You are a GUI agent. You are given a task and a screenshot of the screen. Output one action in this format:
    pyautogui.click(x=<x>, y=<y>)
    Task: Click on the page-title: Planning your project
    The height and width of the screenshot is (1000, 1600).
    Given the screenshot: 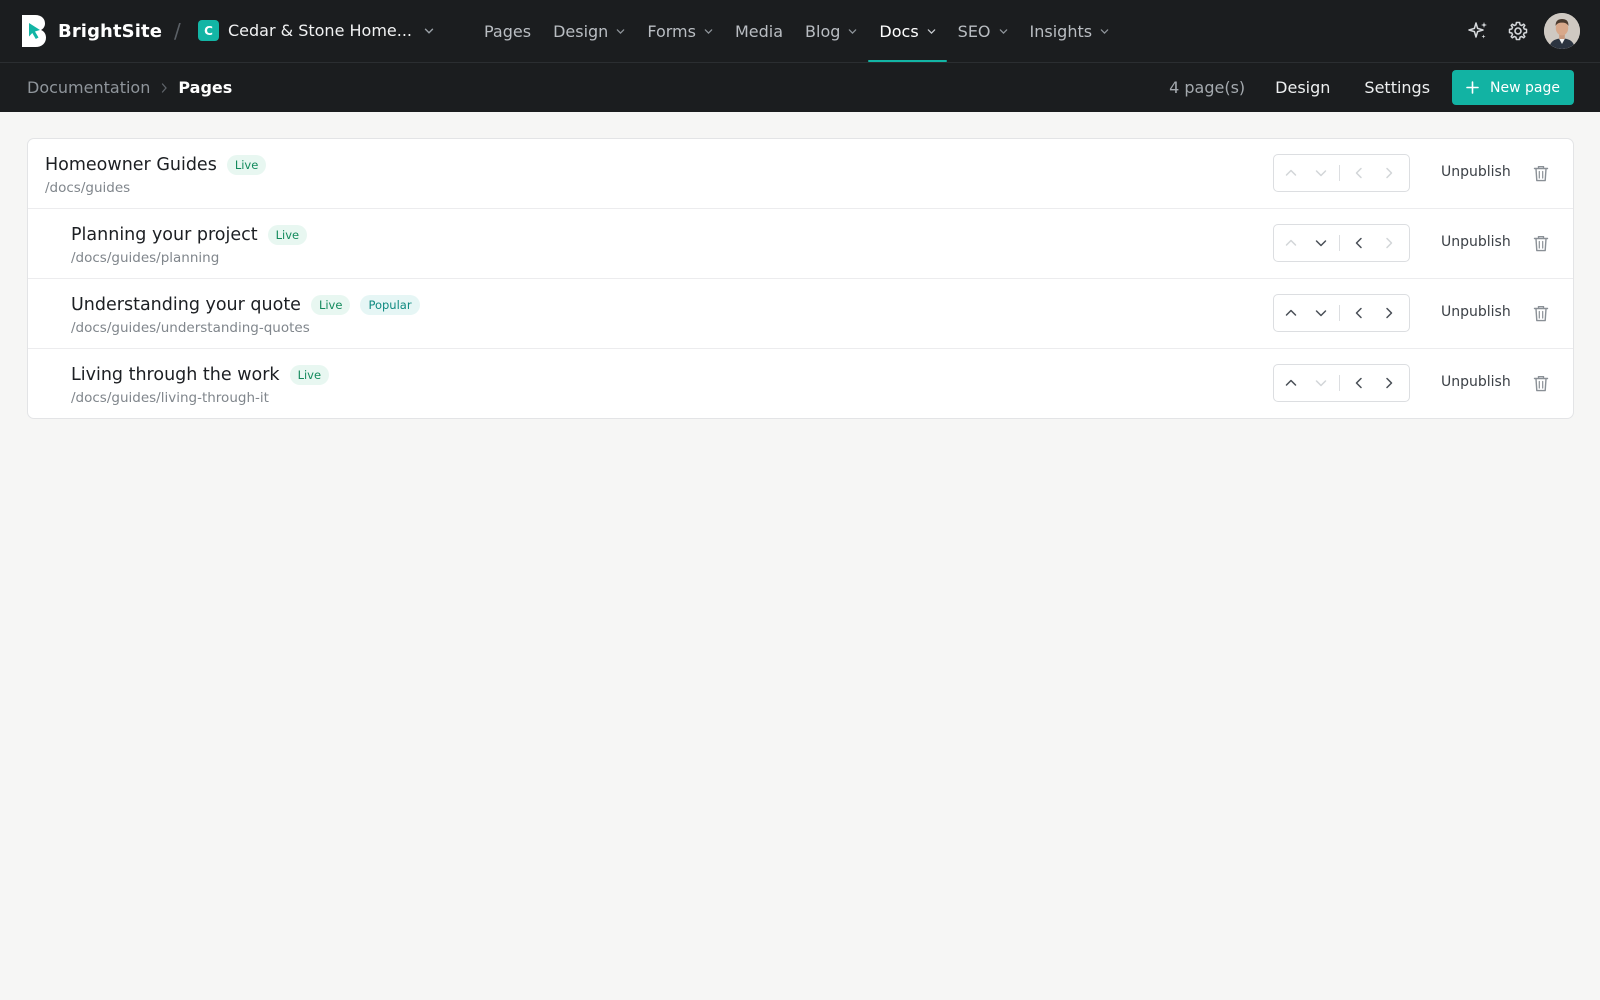 What is the action you would take?
    pyautogui.click(x=164, y=235)
    